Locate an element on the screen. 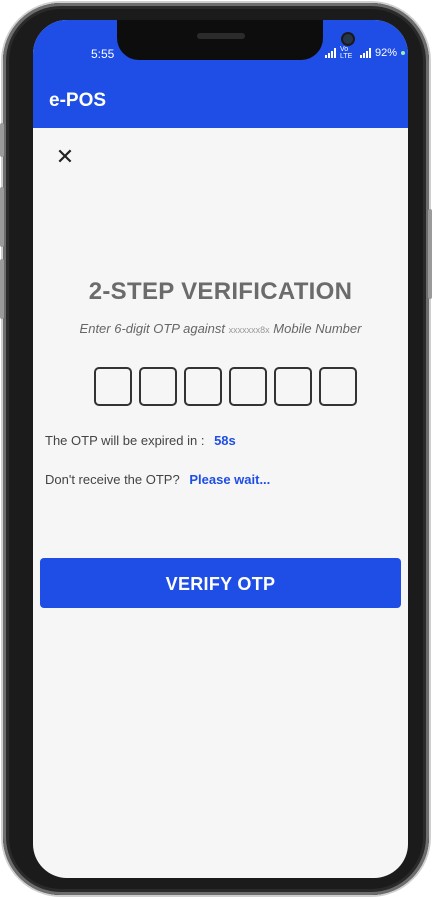  close-icon: ✕ is located at coordinates (65, 158).